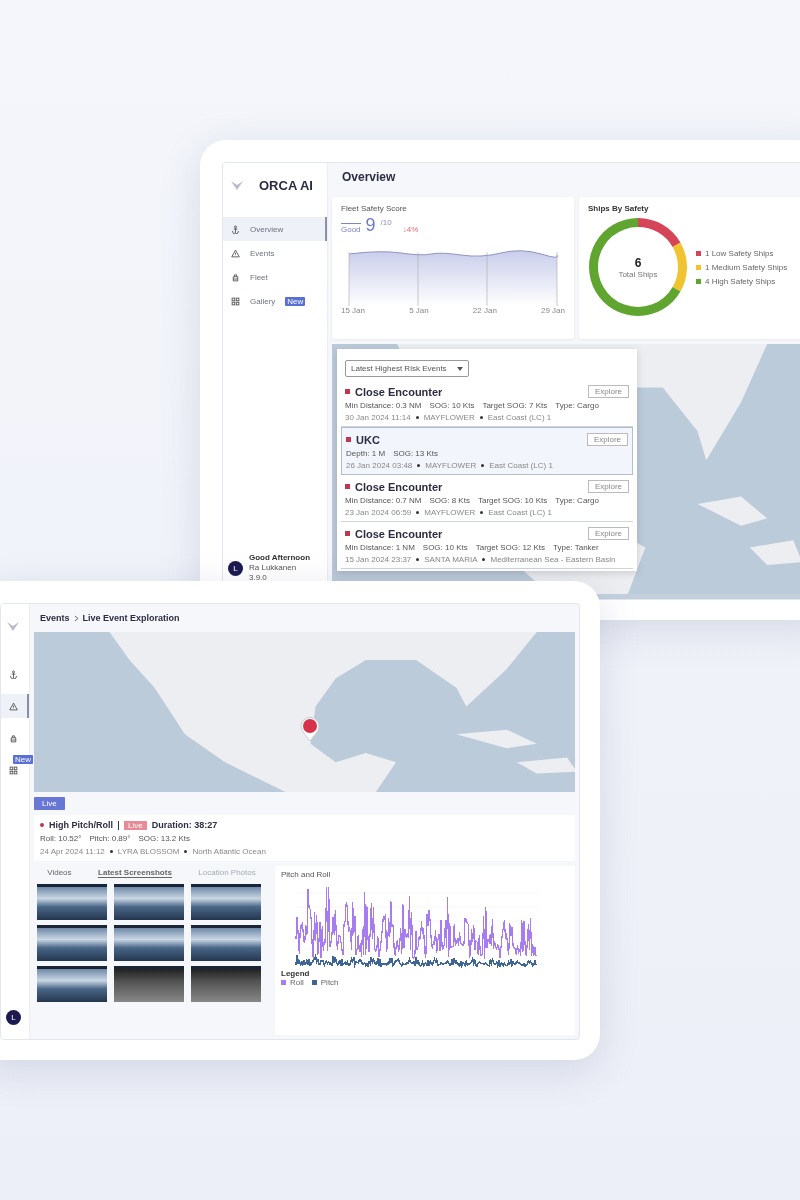 This screenshot has height=1200, width=800. What do you see at coordinates (353, 310) in the screenshot?
I see `axis-label: 15 Jan` at bounding box center [353, 310].